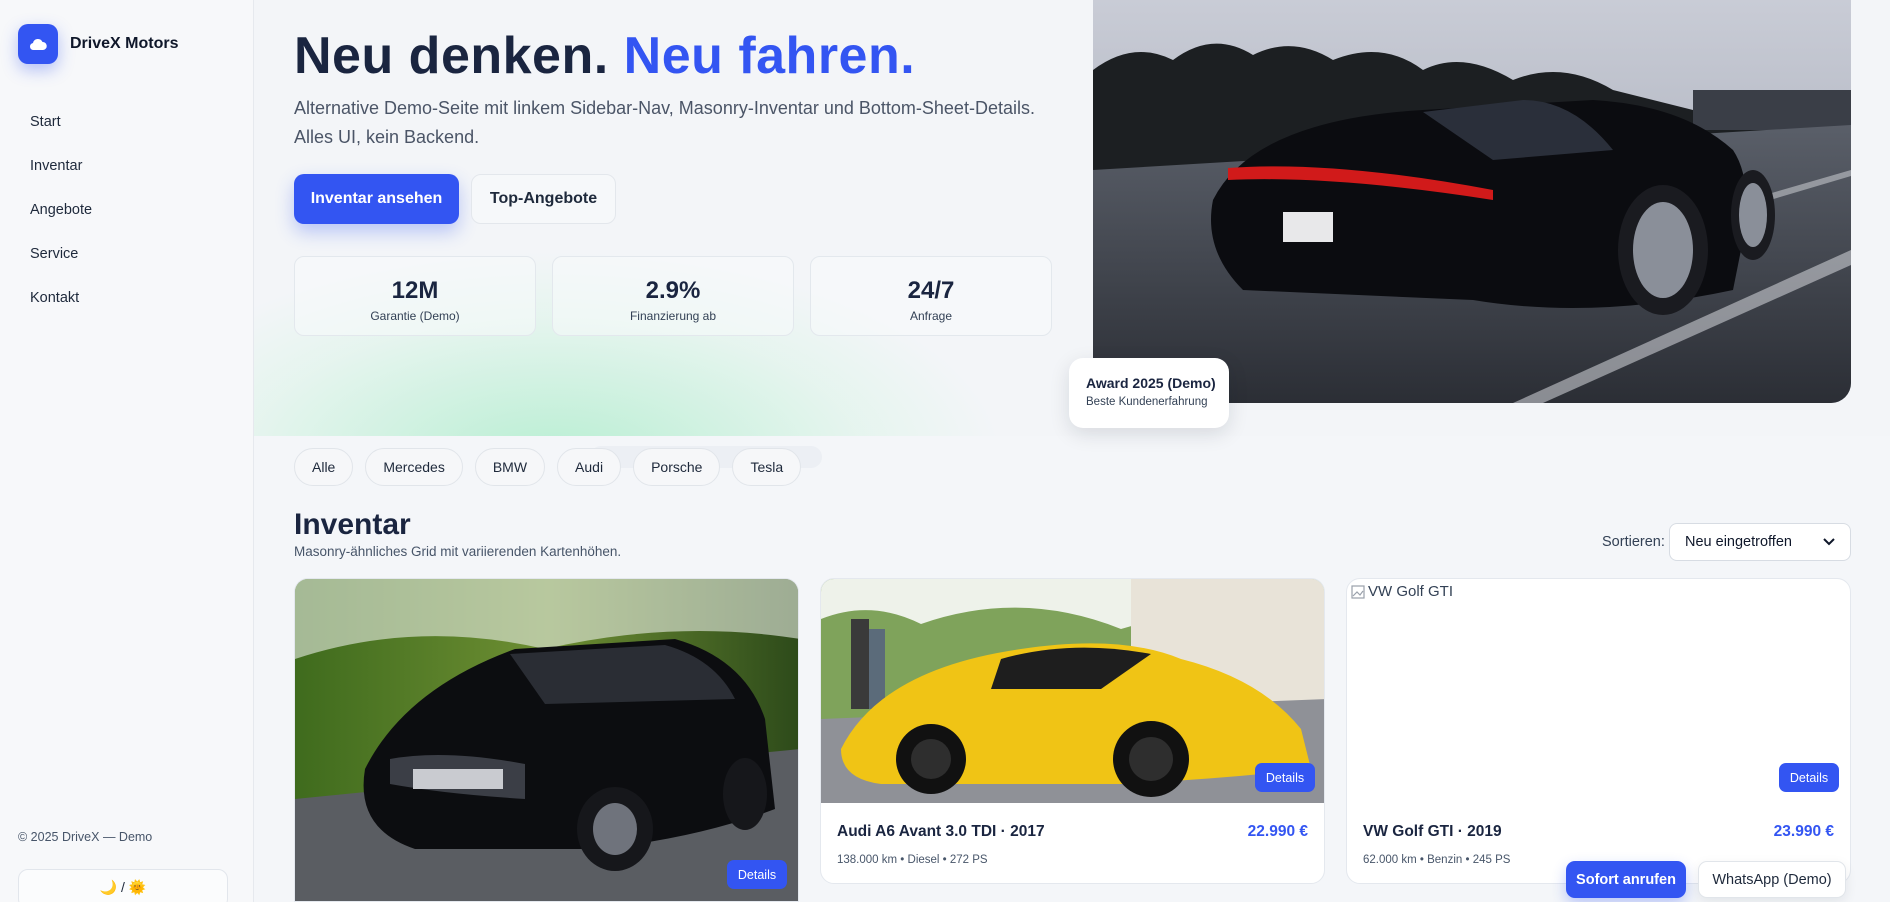 This screenshot has height=902, width=1890. Describe the element at coordinates (352, 524) in the screenshot. I see `inventory-title: Inventar` at that location.